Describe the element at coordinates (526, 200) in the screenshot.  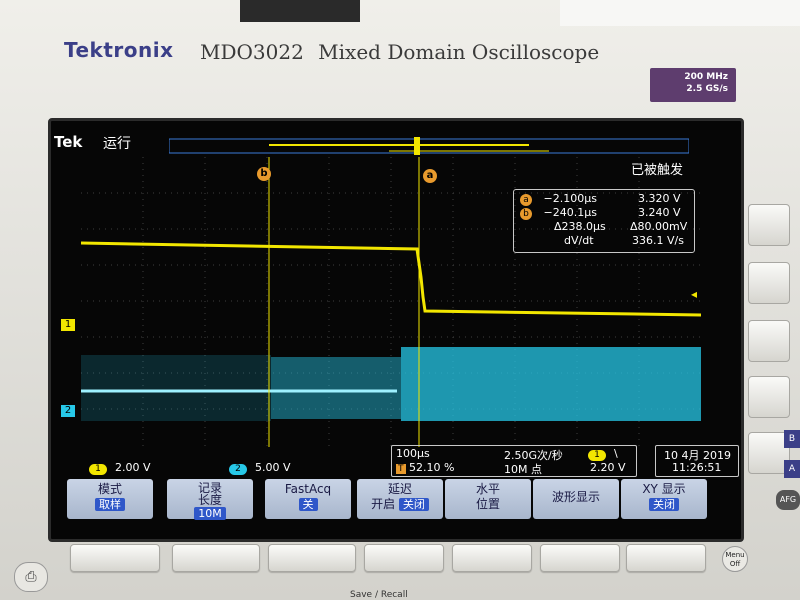
I see `cursor-a-icon: a` at that location.